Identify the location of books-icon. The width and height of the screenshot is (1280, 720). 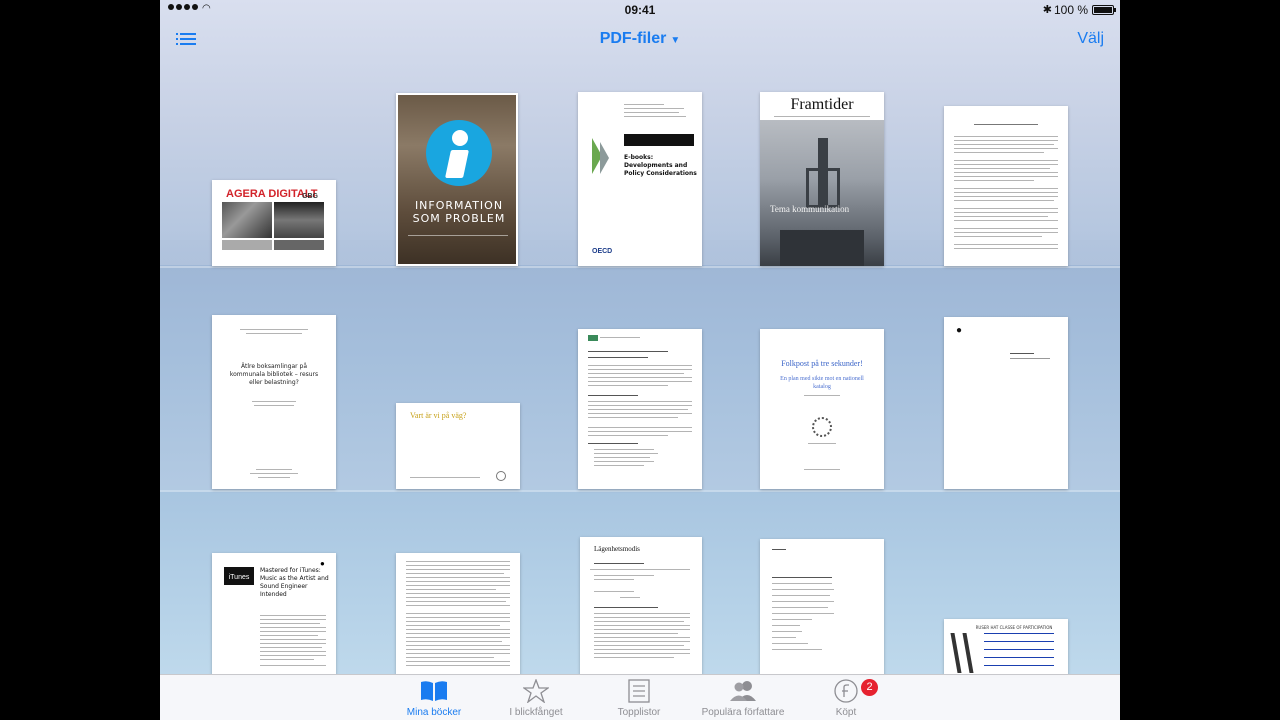
(434, 691).